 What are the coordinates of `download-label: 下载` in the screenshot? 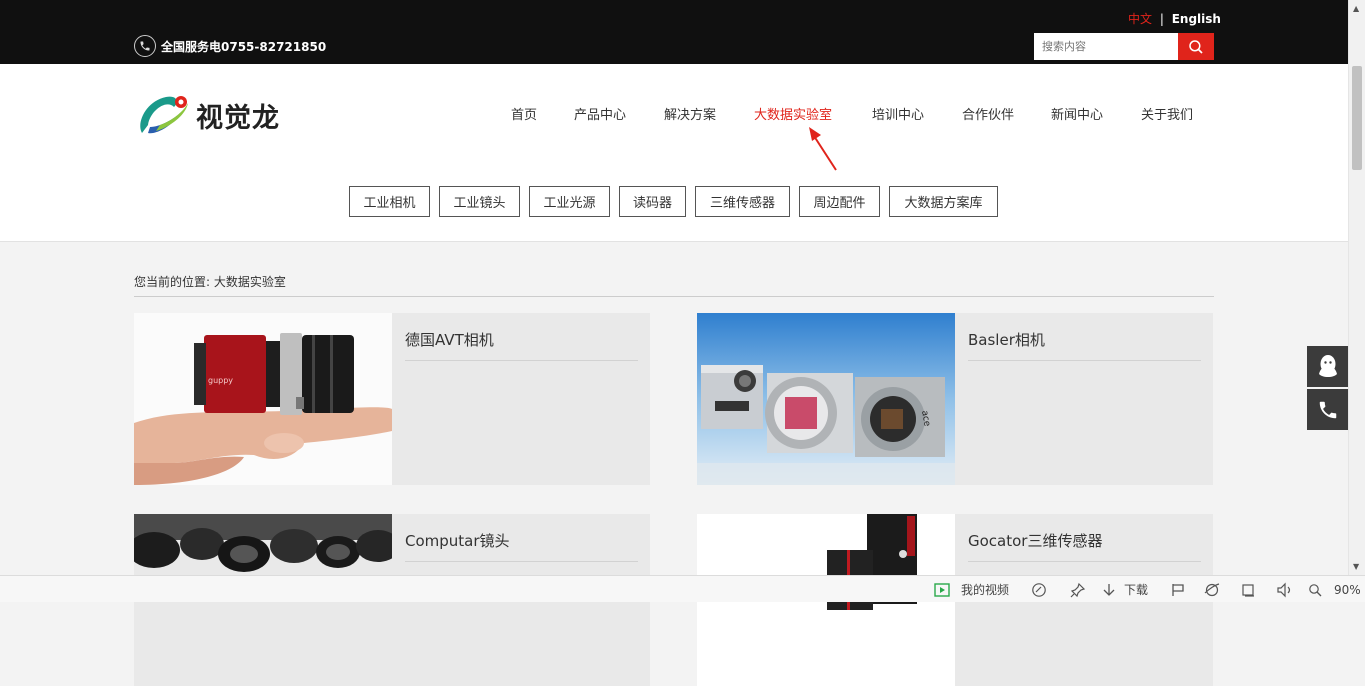 It's located at (1136, 590).